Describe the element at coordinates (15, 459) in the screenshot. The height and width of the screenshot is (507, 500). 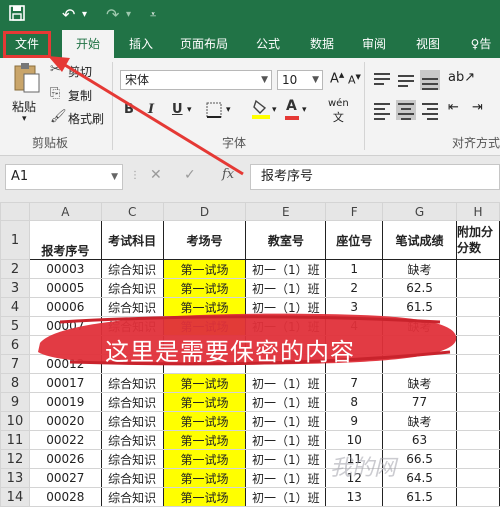
I see `row-header: 12` at that location.